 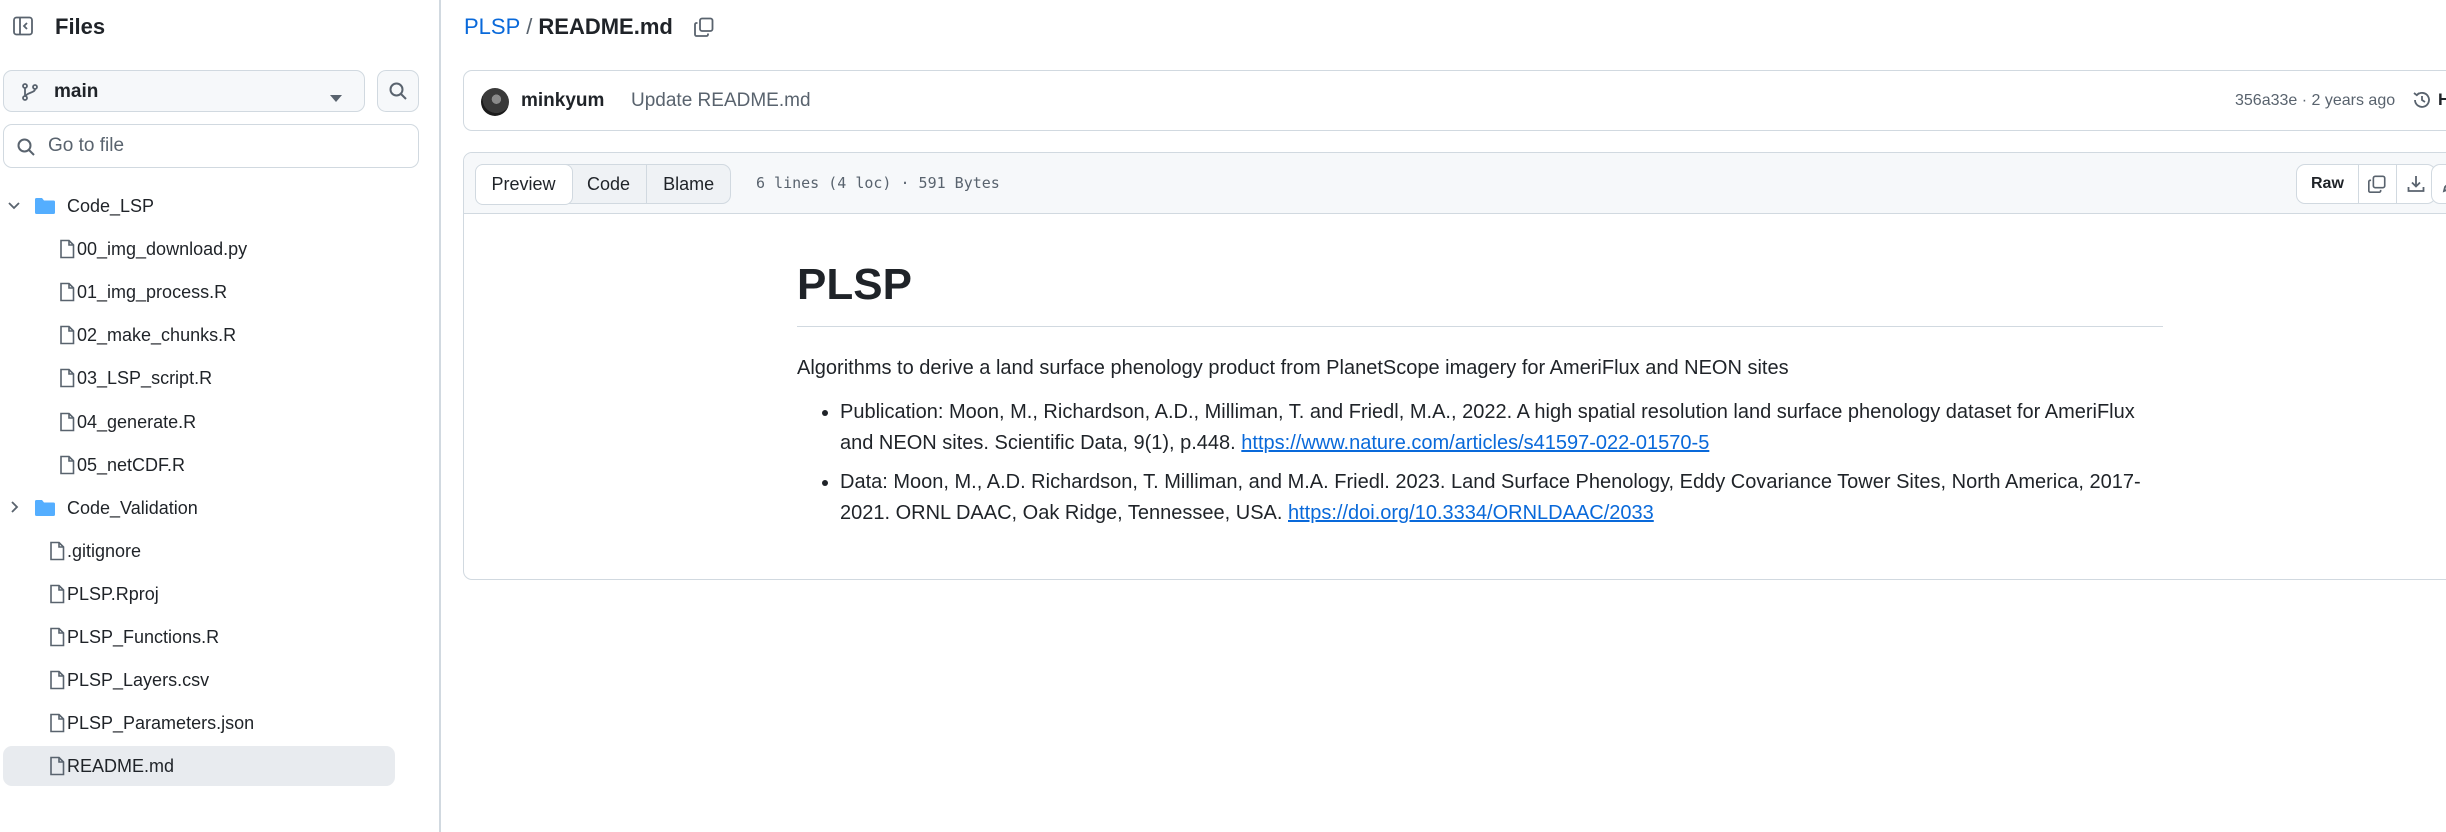 I want to click on tree-file-plsp-parameters-json: PLSP_Parameters.json, so click(x=199, y=723).